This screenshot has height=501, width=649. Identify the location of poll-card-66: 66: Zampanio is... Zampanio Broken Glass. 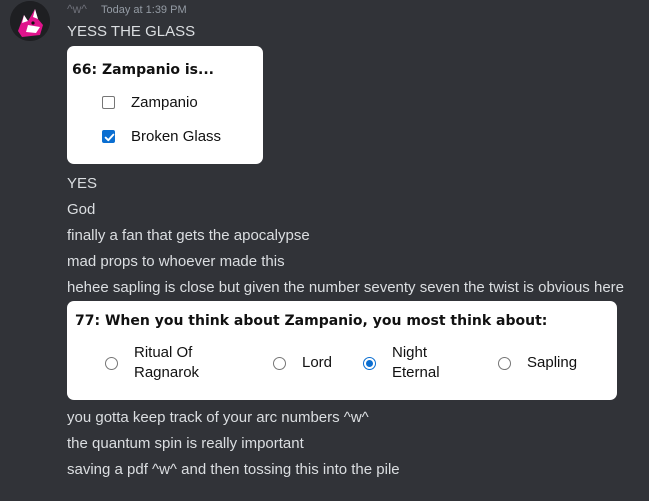
(165, 105).